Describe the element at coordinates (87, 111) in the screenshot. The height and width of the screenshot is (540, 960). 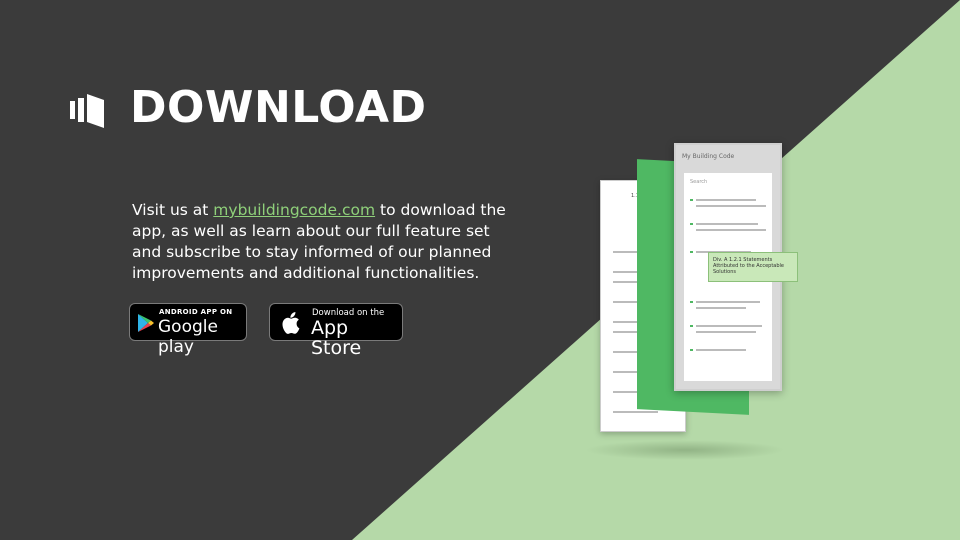
I see `brand-logo-icon` at that location.